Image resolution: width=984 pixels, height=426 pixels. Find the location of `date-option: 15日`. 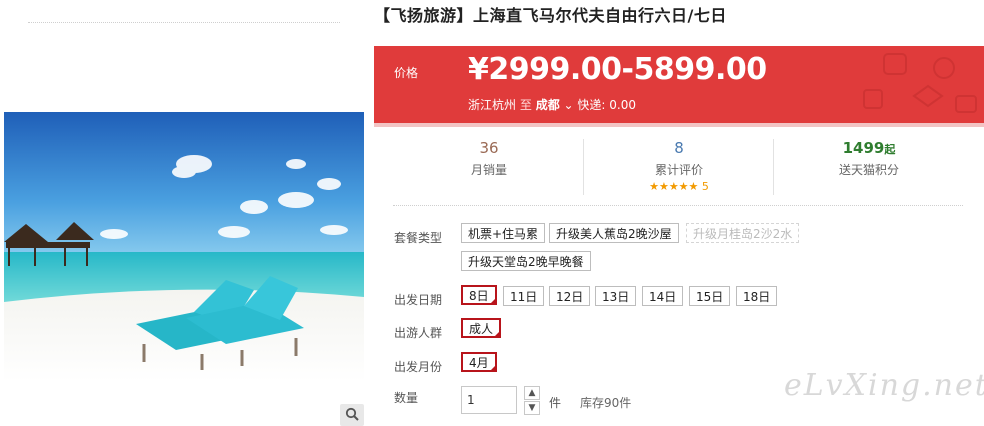

date-option: 15日 is located at coordinates (710, 296).